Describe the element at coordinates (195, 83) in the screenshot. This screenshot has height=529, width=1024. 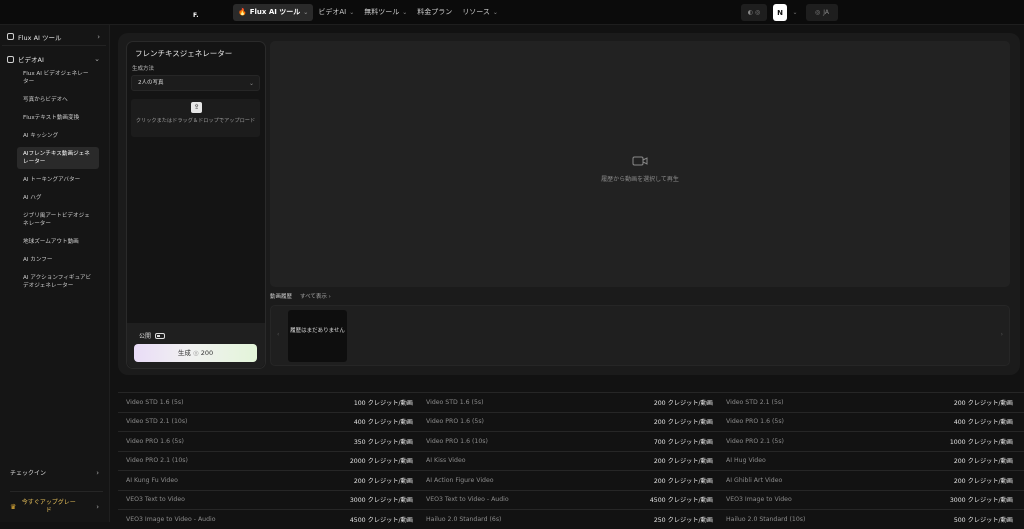
I see `method-select: 2人の写真 ⌄` at that location.